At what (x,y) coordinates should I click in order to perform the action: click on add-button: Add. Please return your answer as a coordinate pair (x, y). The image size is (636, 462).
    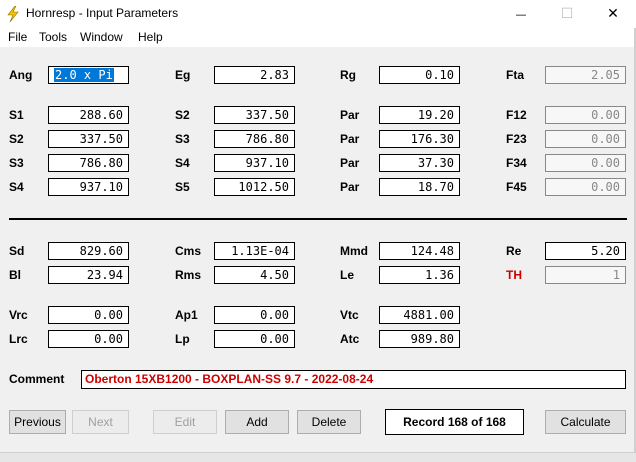
    Looking at the image, I should click on (257, 422).